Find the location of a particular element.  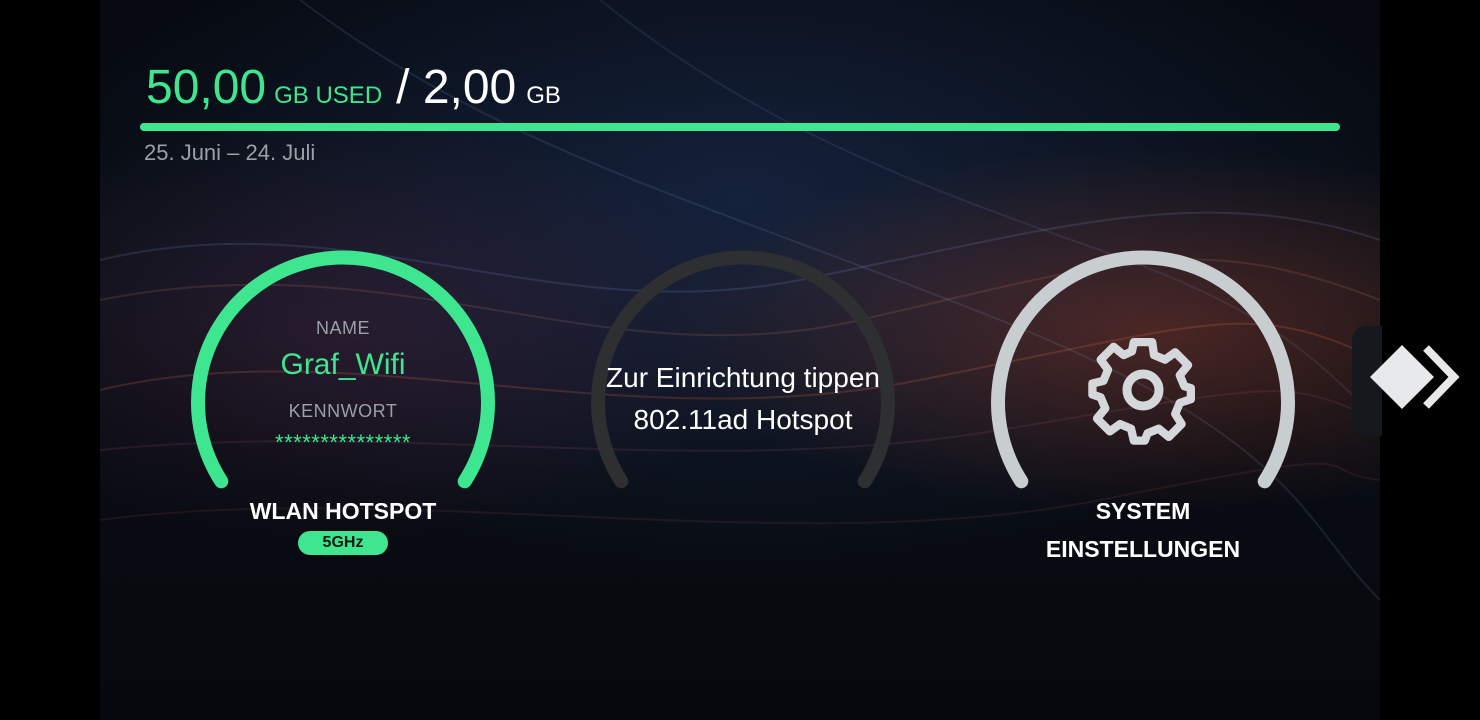

usage-progress-fill is located at coordinates (740, 127).